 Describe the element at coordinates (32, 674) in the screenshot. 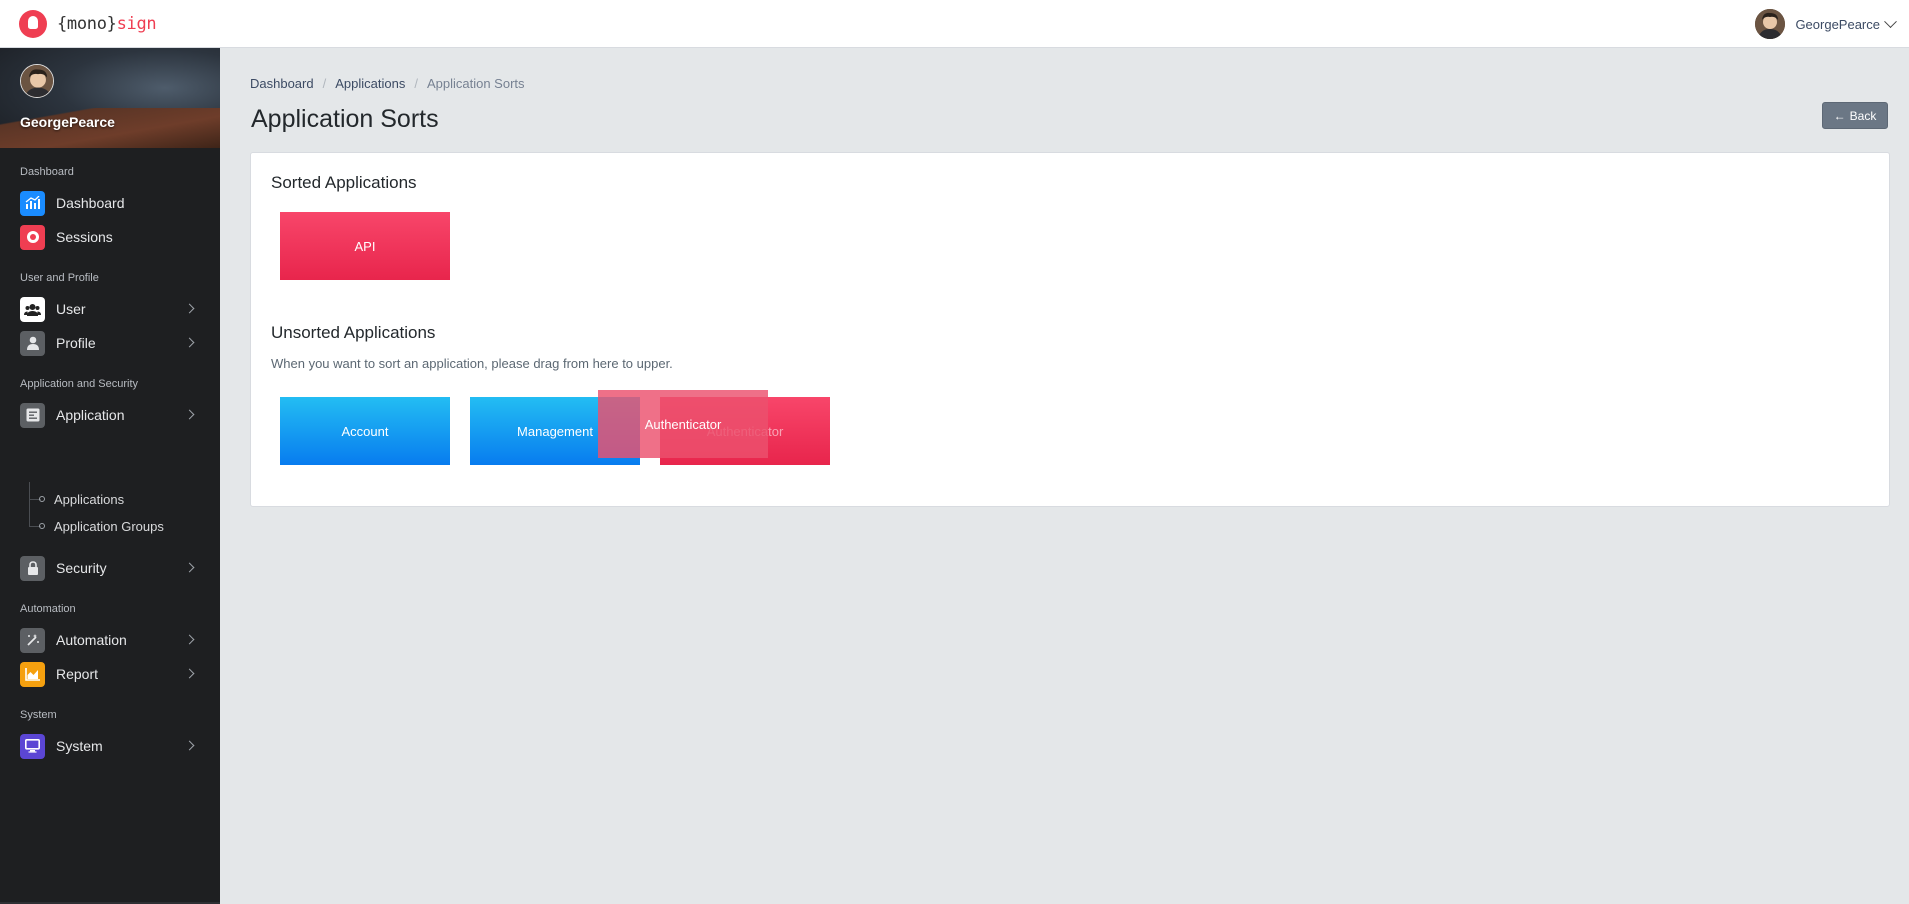

I see `area-chart-icon` at that location.